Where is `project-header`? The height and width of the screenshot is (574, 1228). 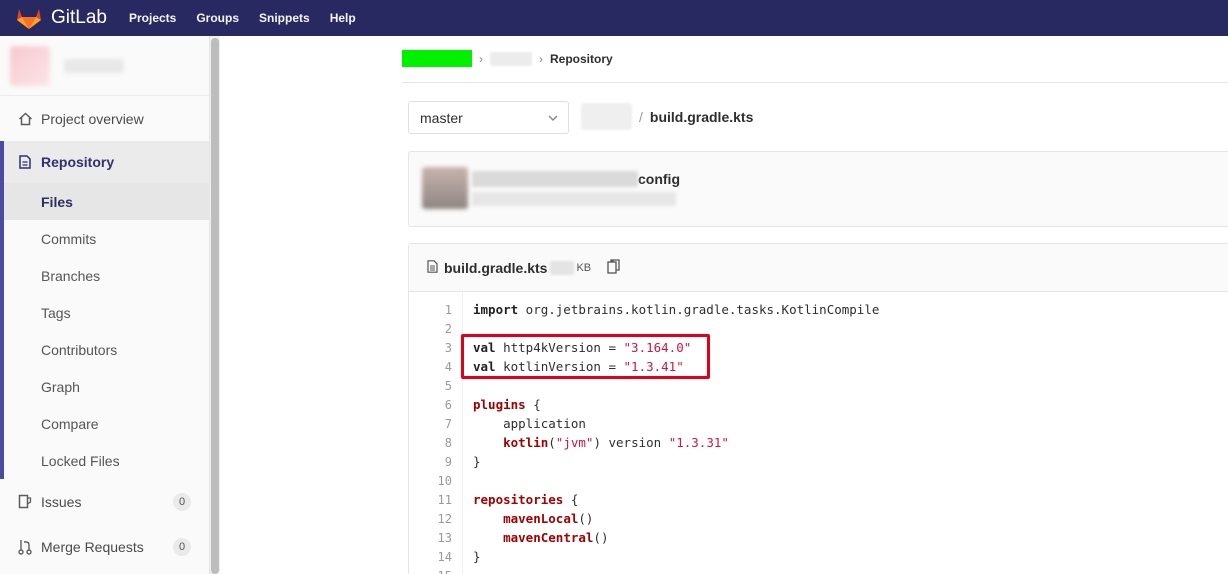 project-header is located at coordinates (104, 66).